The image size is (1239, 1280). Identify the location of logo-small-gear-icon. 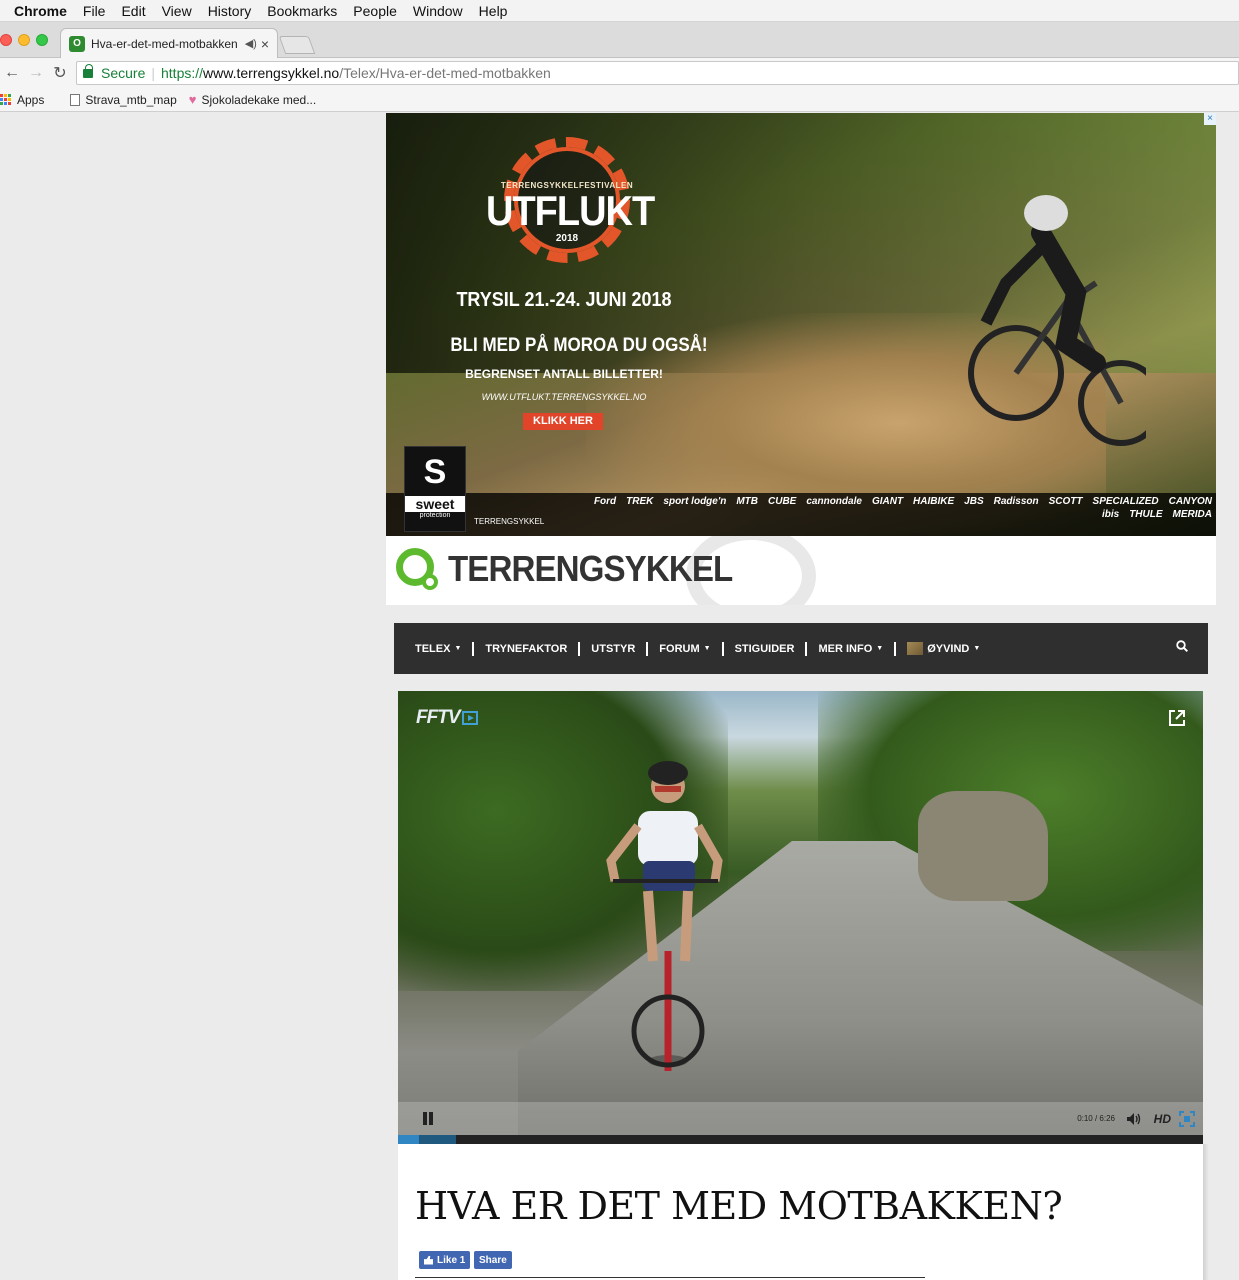
(430, 582).